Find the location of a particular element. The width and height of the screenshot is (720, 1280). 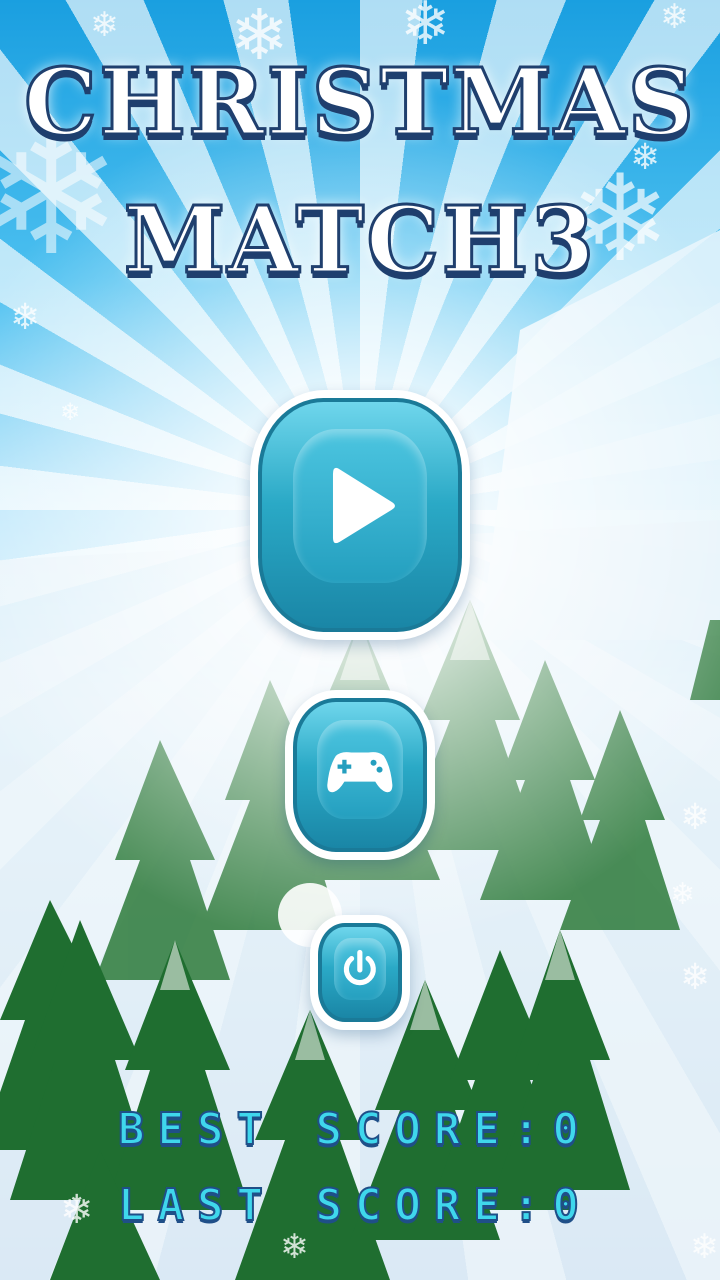

exit-button-face is located at coordinates (360, 968).